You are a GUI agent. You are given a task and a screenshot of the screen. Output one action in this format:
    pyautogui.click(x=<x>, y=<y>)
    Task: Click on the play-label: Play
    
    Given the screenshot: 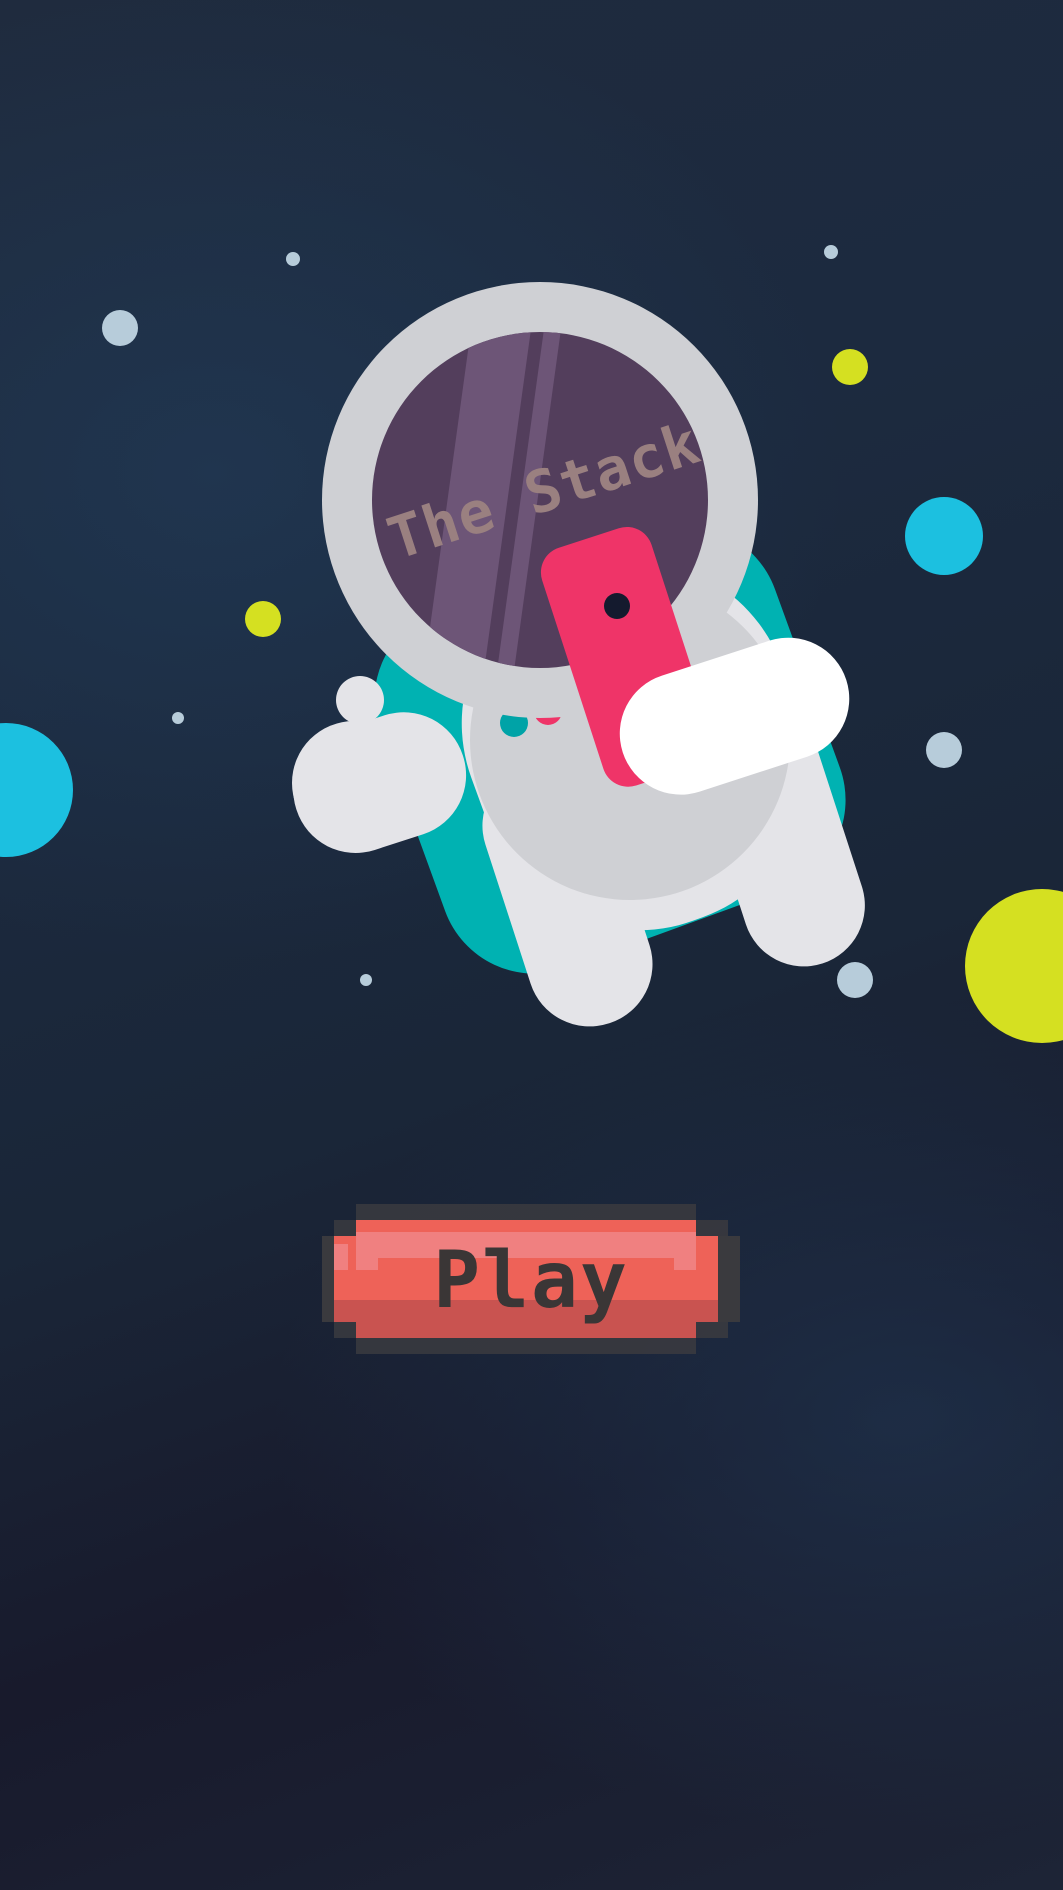 What is the action you would take?
    pyautogui.click(x=531, y=1281)
    